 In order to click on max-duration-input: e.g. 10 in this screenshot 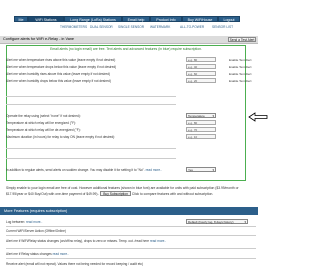, I will do `click(201, 136)`.